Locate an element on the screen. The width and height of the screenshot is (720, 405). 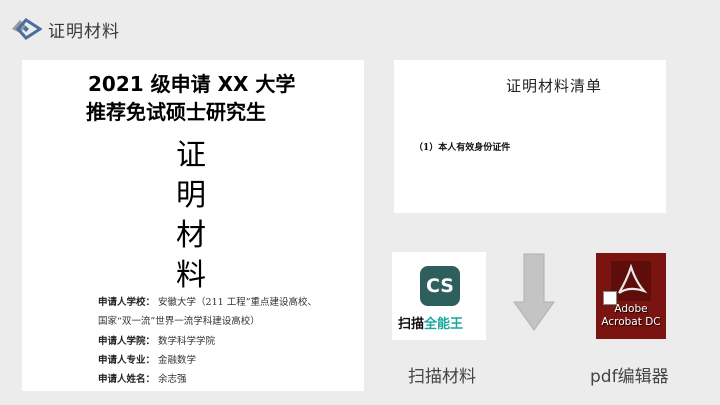
scan-caption: 扫描材料 is located at coordinates (442, 377).